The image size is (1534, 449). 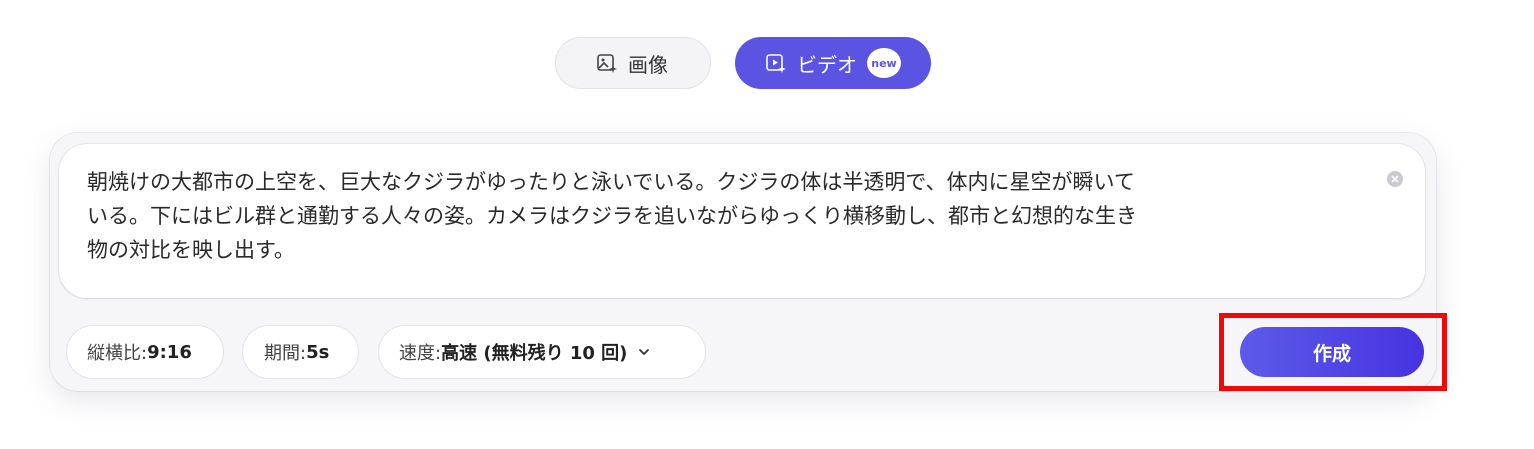 I want to click on close-circle-icon, so click(x=1395, y=179).